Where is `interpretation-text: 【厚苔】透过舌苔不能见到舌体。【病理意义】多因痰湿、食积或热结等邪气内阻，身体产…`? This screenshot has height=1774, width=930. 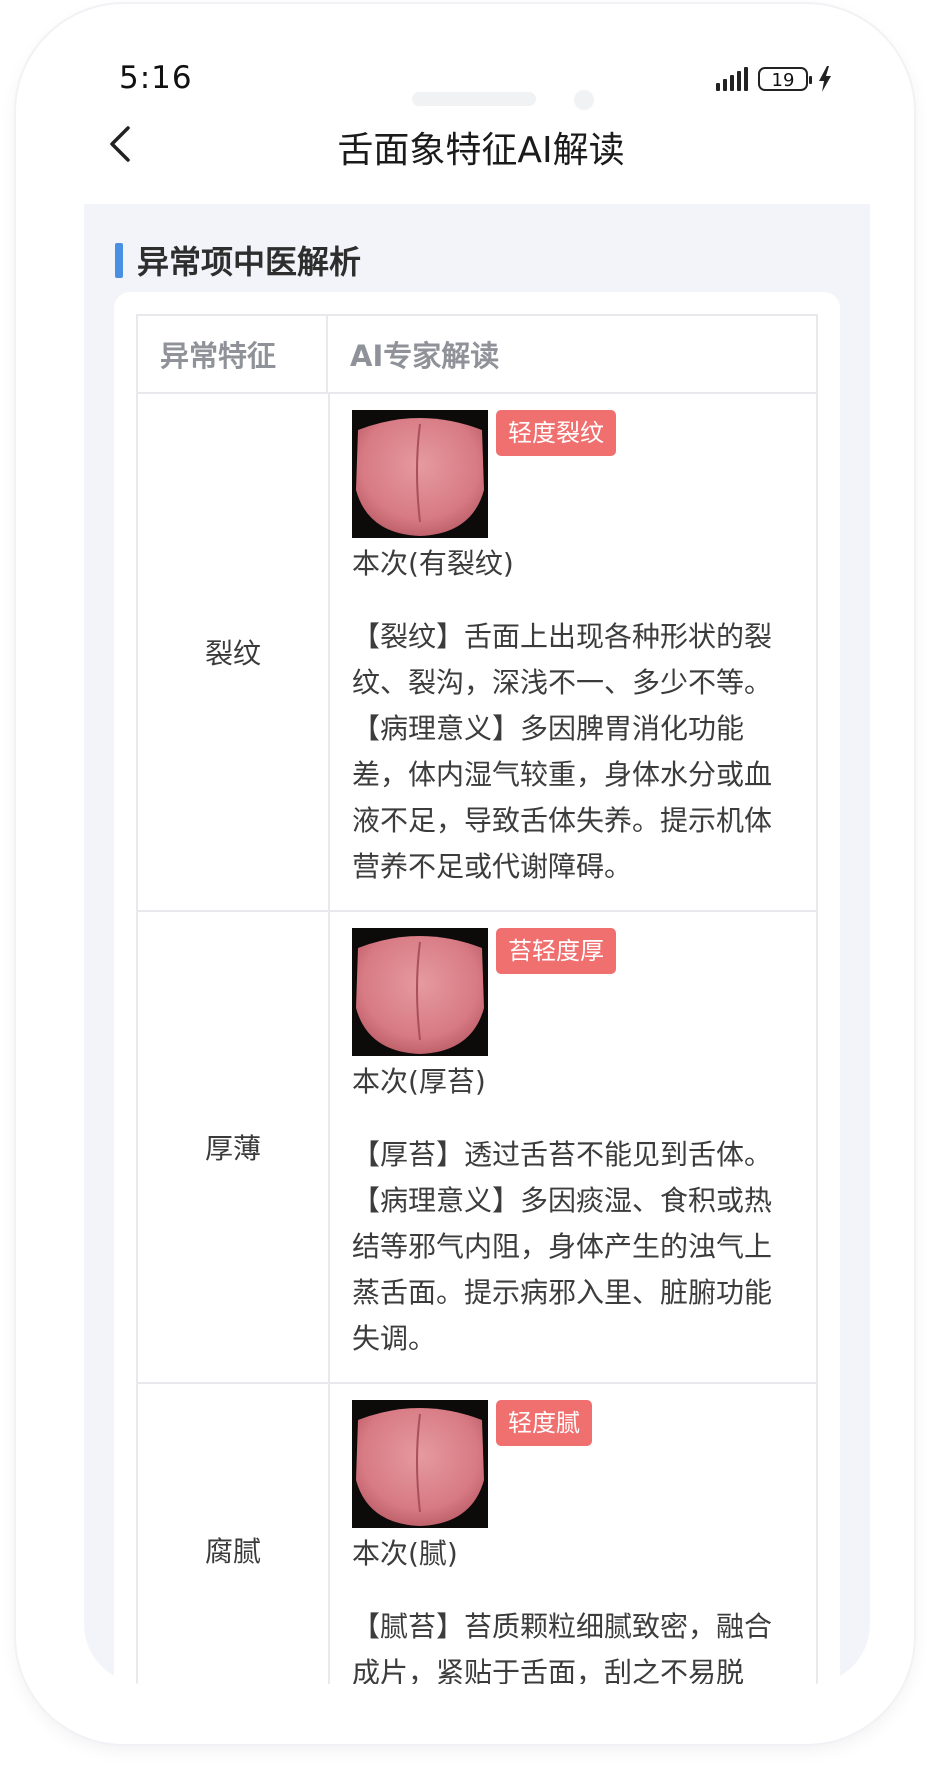
interpretation-text: 【厚苔】透过舌苔不能见到舌体。【病理意义】多因痰湿、食积或热结等邪气内阻，身体产… is located at coordinates (562, 1246).